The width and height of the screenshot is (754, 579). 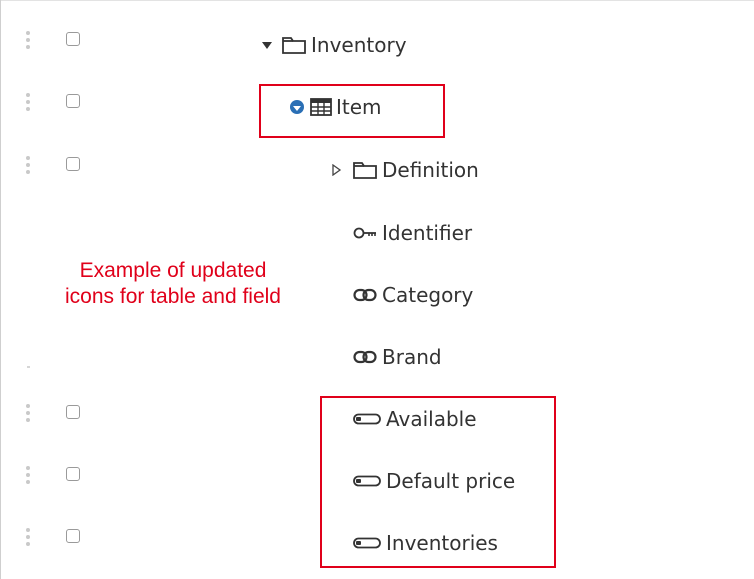 I want to click on tree-node-identifier: Identifier, so click(x=412, y=233).